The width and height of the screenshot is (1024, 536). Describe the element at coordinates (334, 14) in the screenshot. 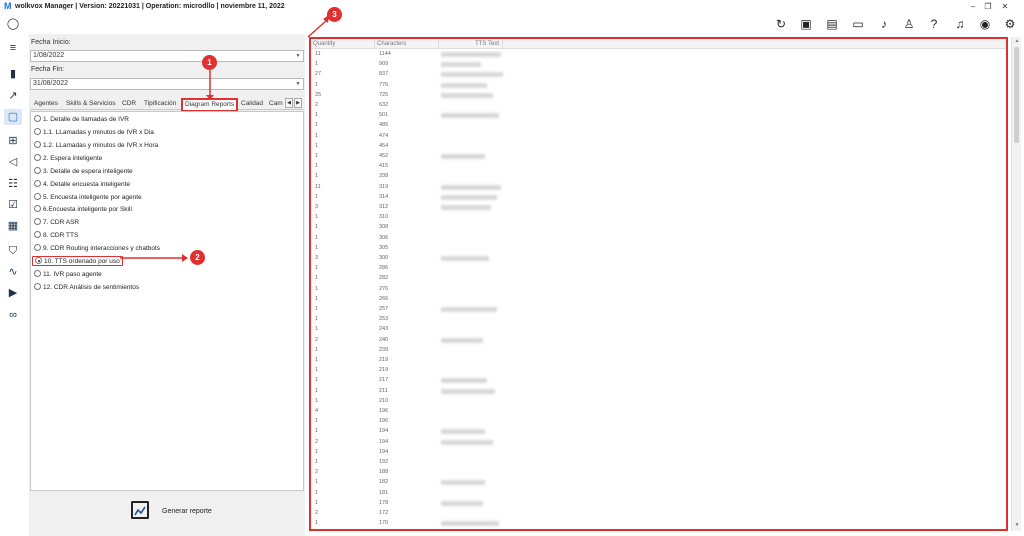

I see `annotation-badge-3: 3` at that location.